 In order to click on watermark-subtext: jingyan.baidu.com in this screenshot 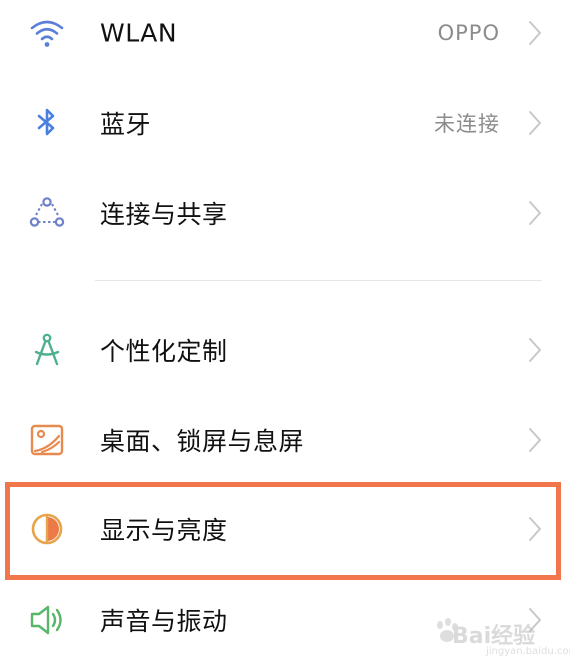, I will do `click(528, 651)`.